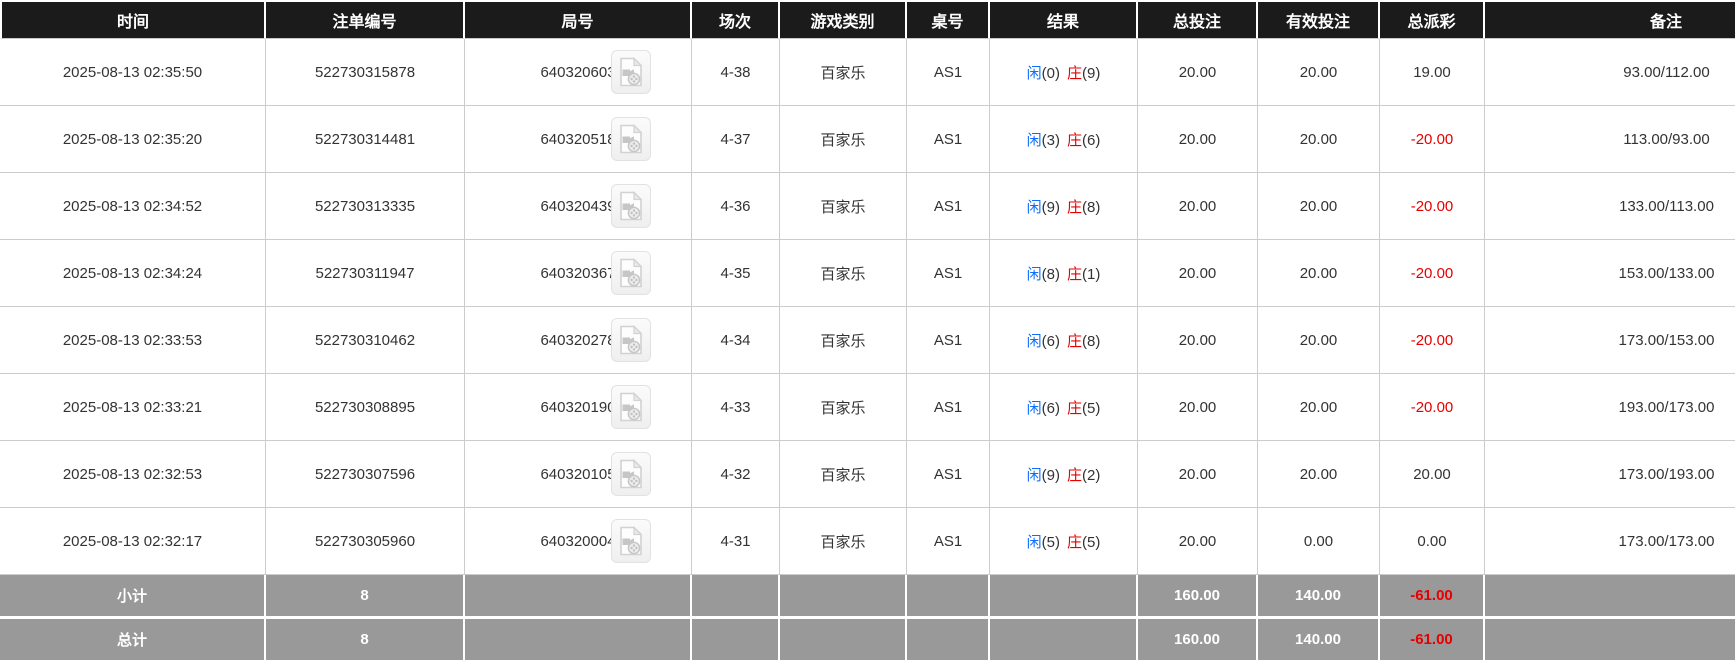 The width and height of the screenshot is (1735, 667). What do you see at coordinates (843, 597) in the screenshot?
I see `summary-empty-game` at bounding box center [843, 597].